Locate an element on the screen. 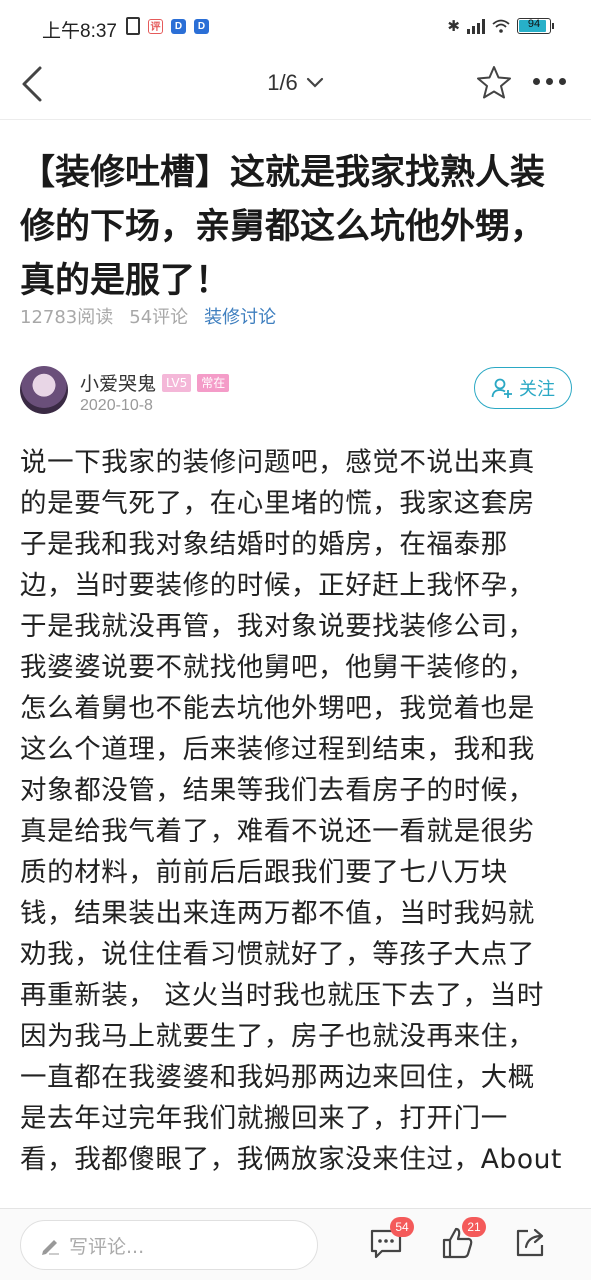 The width and height of the screenshot is (591, 1280). topic-link: 装修讨论 is located at coordinates (240, 316).